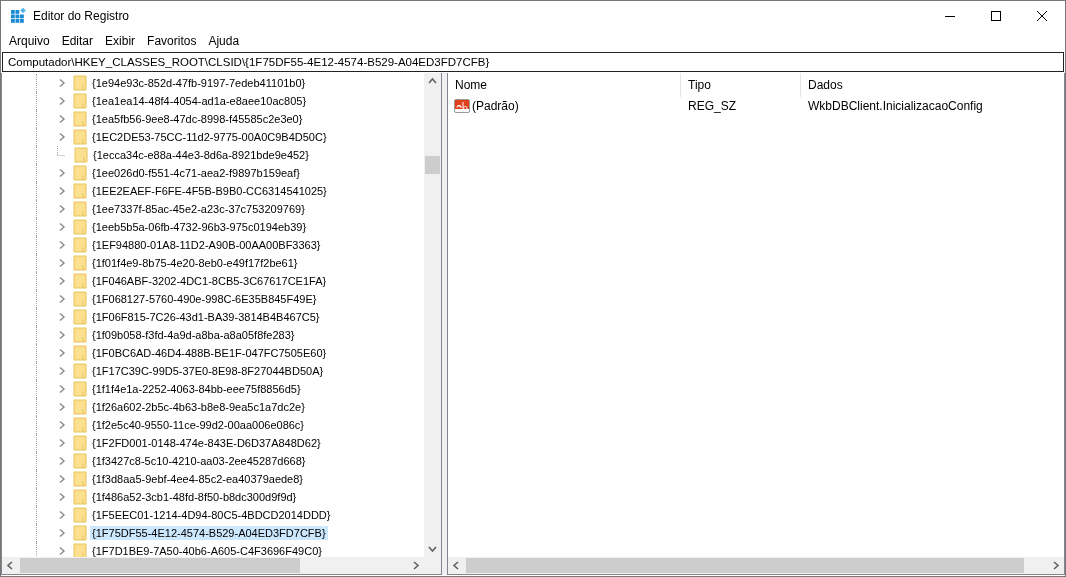 This screenshot has width=1066, height=577. Describe the element at coordinates (199, 461) in the screenshot. I see `tree-item: {1f3427c8-5c10-4210-aa03-2ee45287d668}` at that location.